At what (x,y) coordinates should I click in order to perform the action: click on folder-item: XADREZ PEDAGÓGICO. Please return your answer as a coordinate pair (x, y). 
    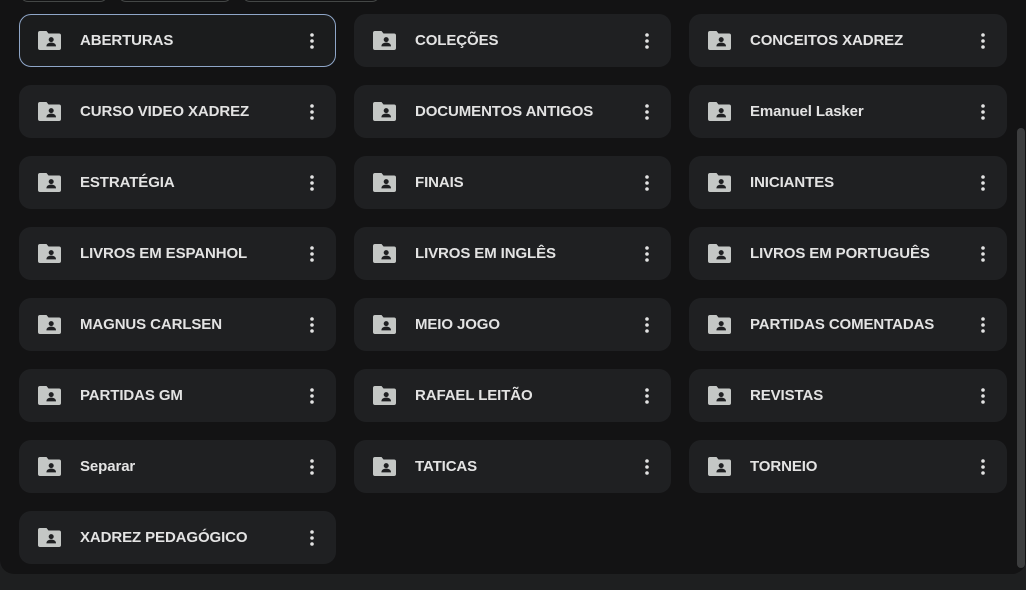
    Looking at the image, I should click on (177, 537).